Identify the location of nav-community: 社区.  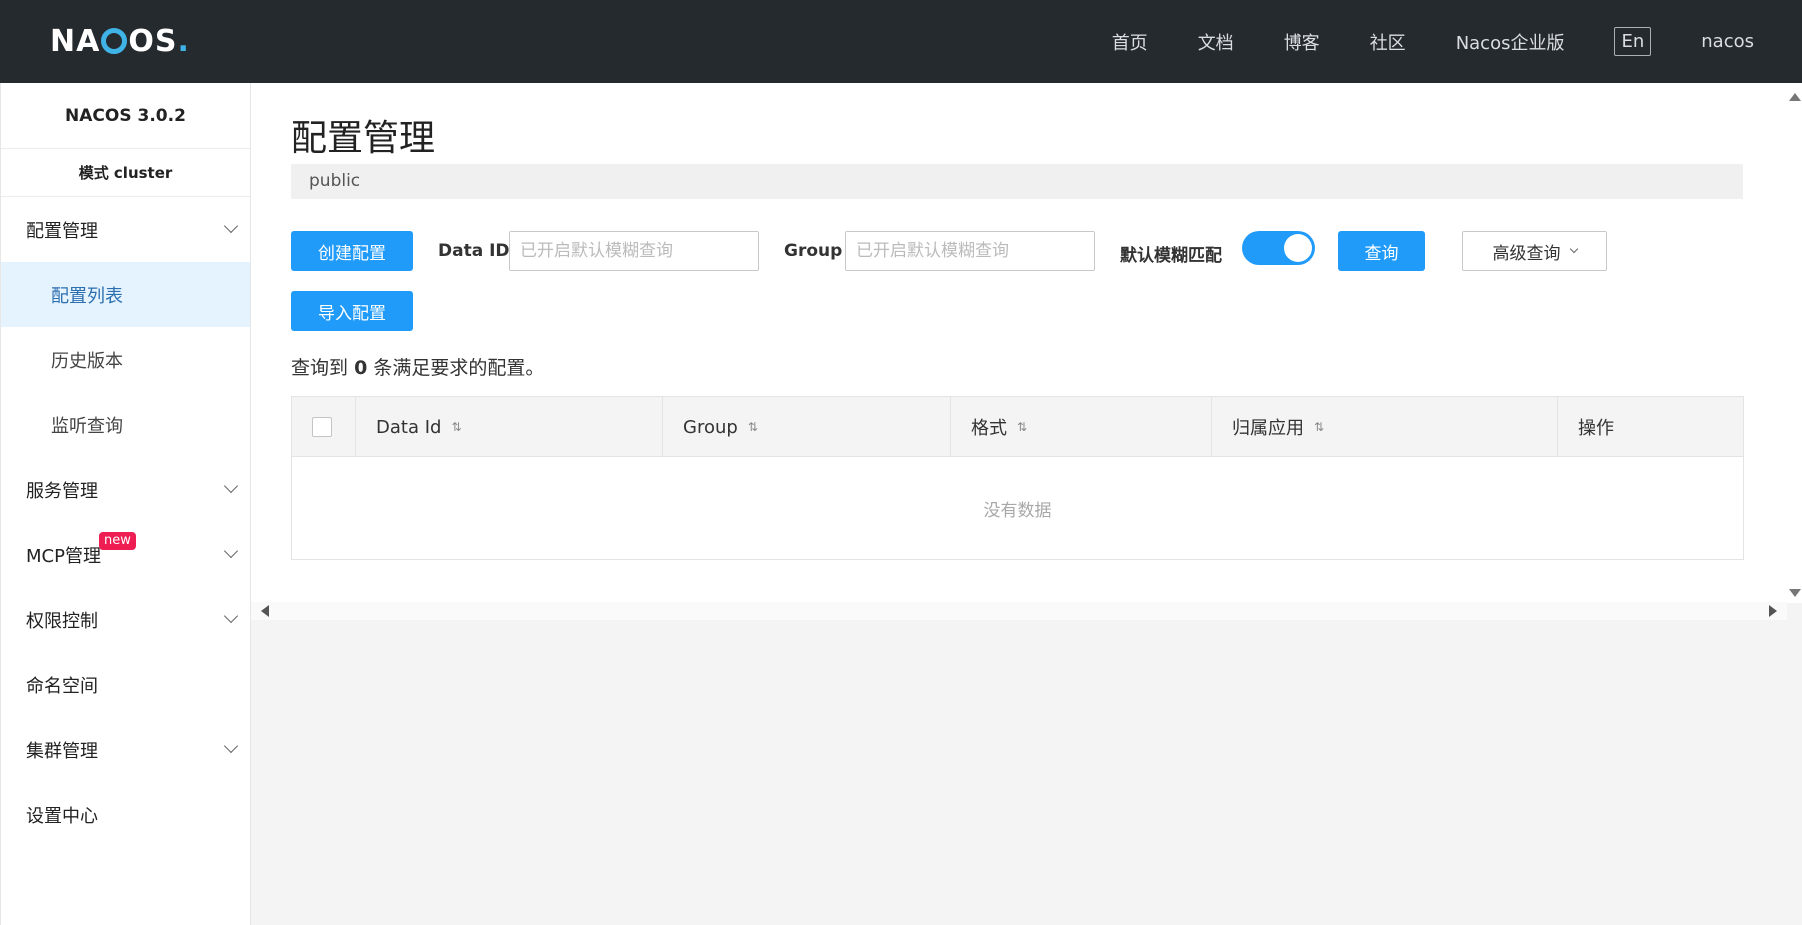
(1388, 42).